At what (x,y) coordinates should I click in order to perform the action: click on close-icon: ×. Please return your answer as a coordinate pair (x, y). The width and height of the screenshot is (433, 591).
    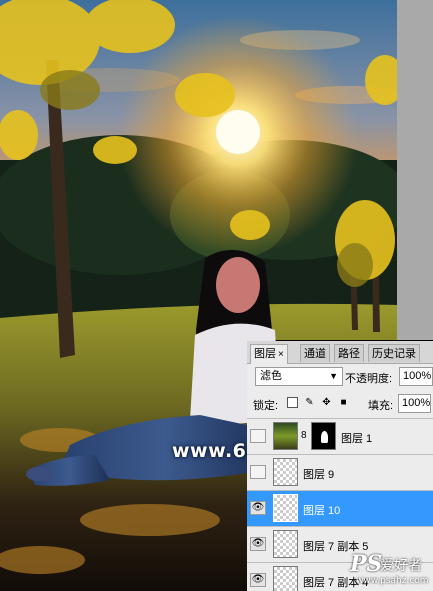
    Looking at the image, I should click on (281, 354).